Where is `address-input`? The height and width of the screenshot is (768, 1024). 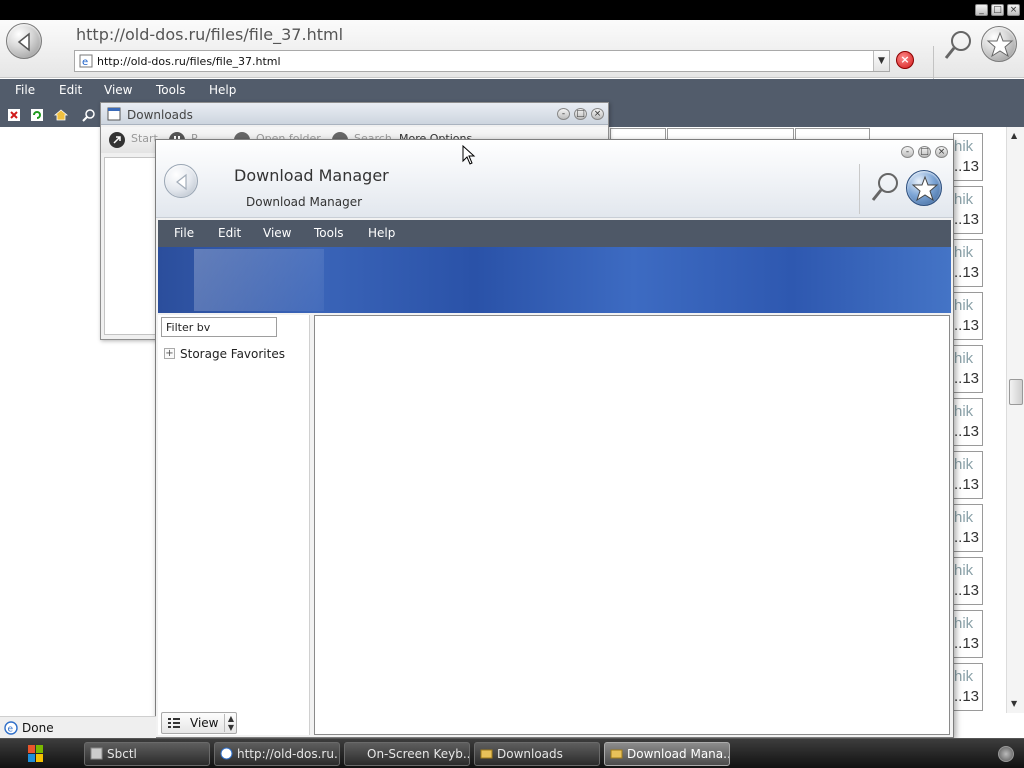 address-input is located at coordinates (482, 61).